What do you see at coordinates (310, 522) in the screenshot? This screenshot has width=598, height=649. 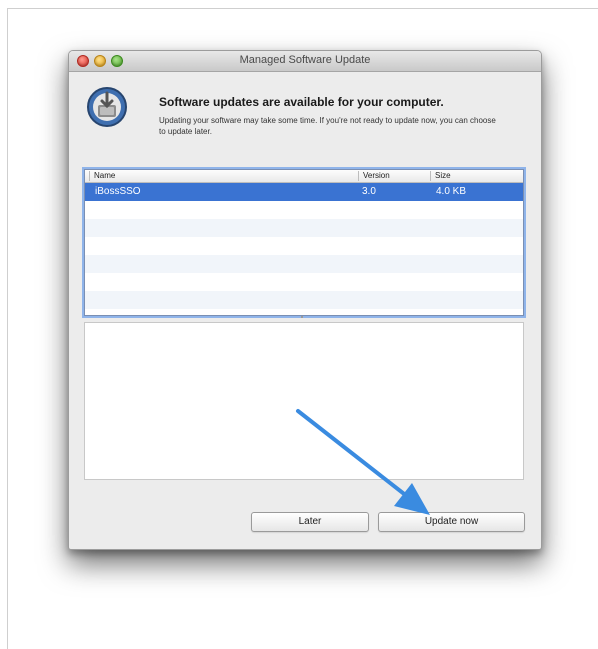 I see `later-button: Later` at bounding box center [310, 522].